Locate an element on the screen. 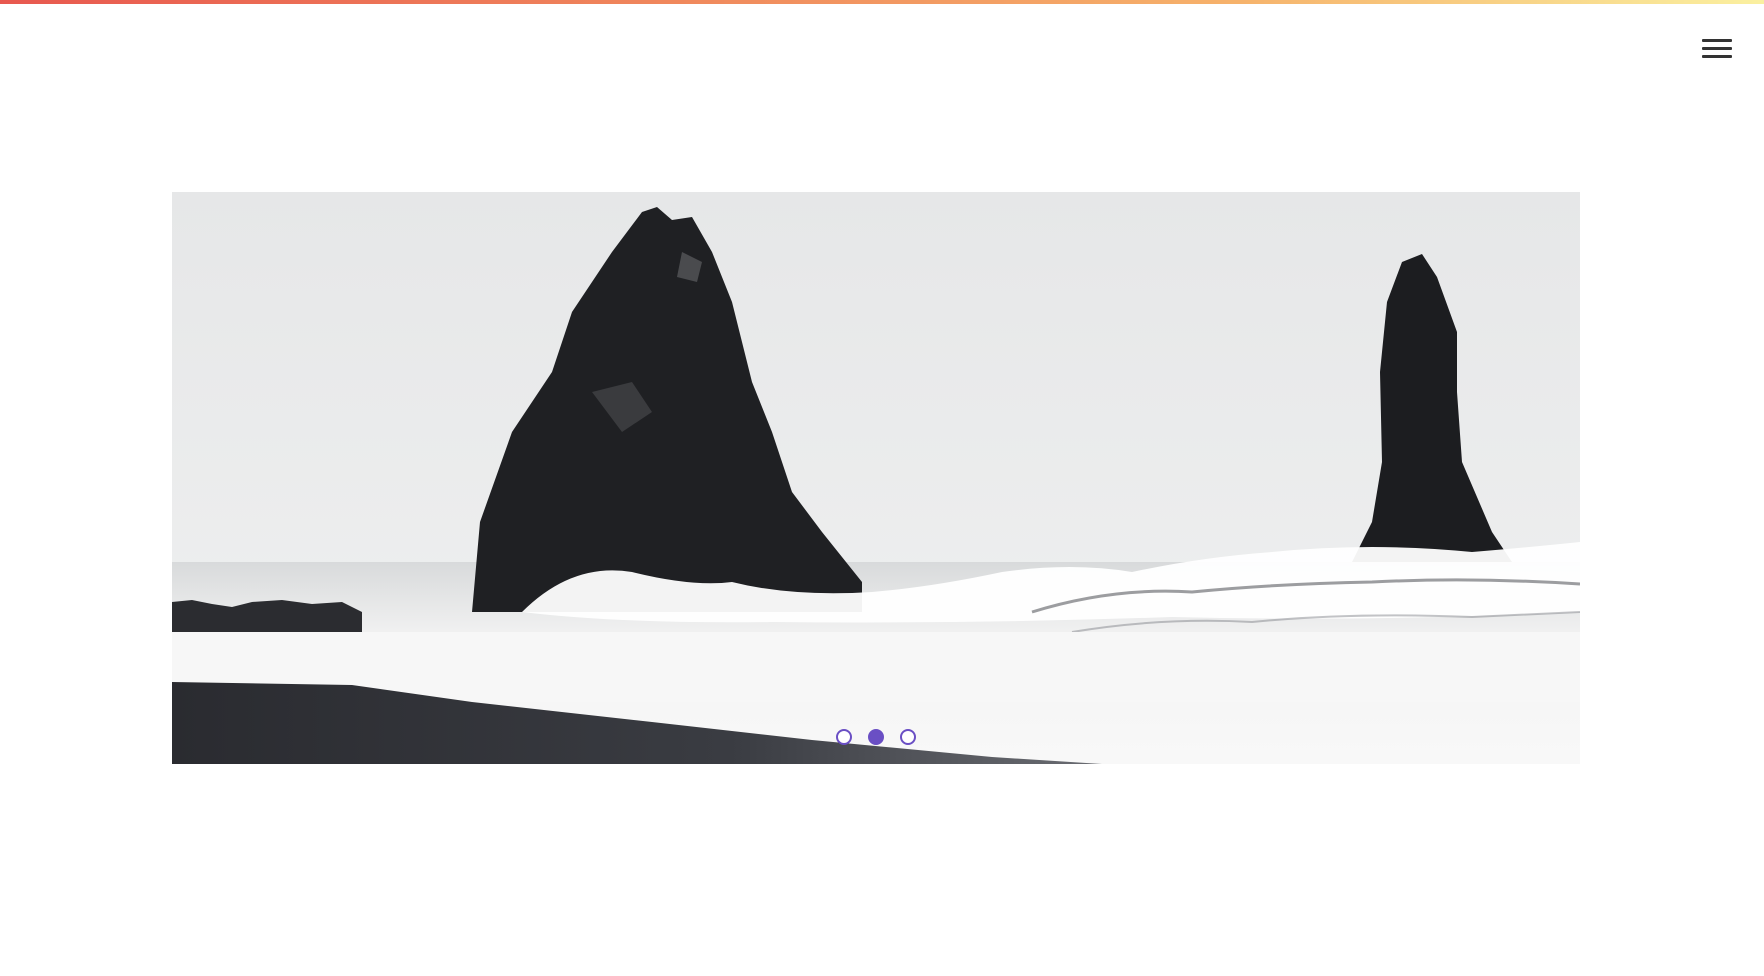  carousel-pagination is located at coordinates (876, 740).